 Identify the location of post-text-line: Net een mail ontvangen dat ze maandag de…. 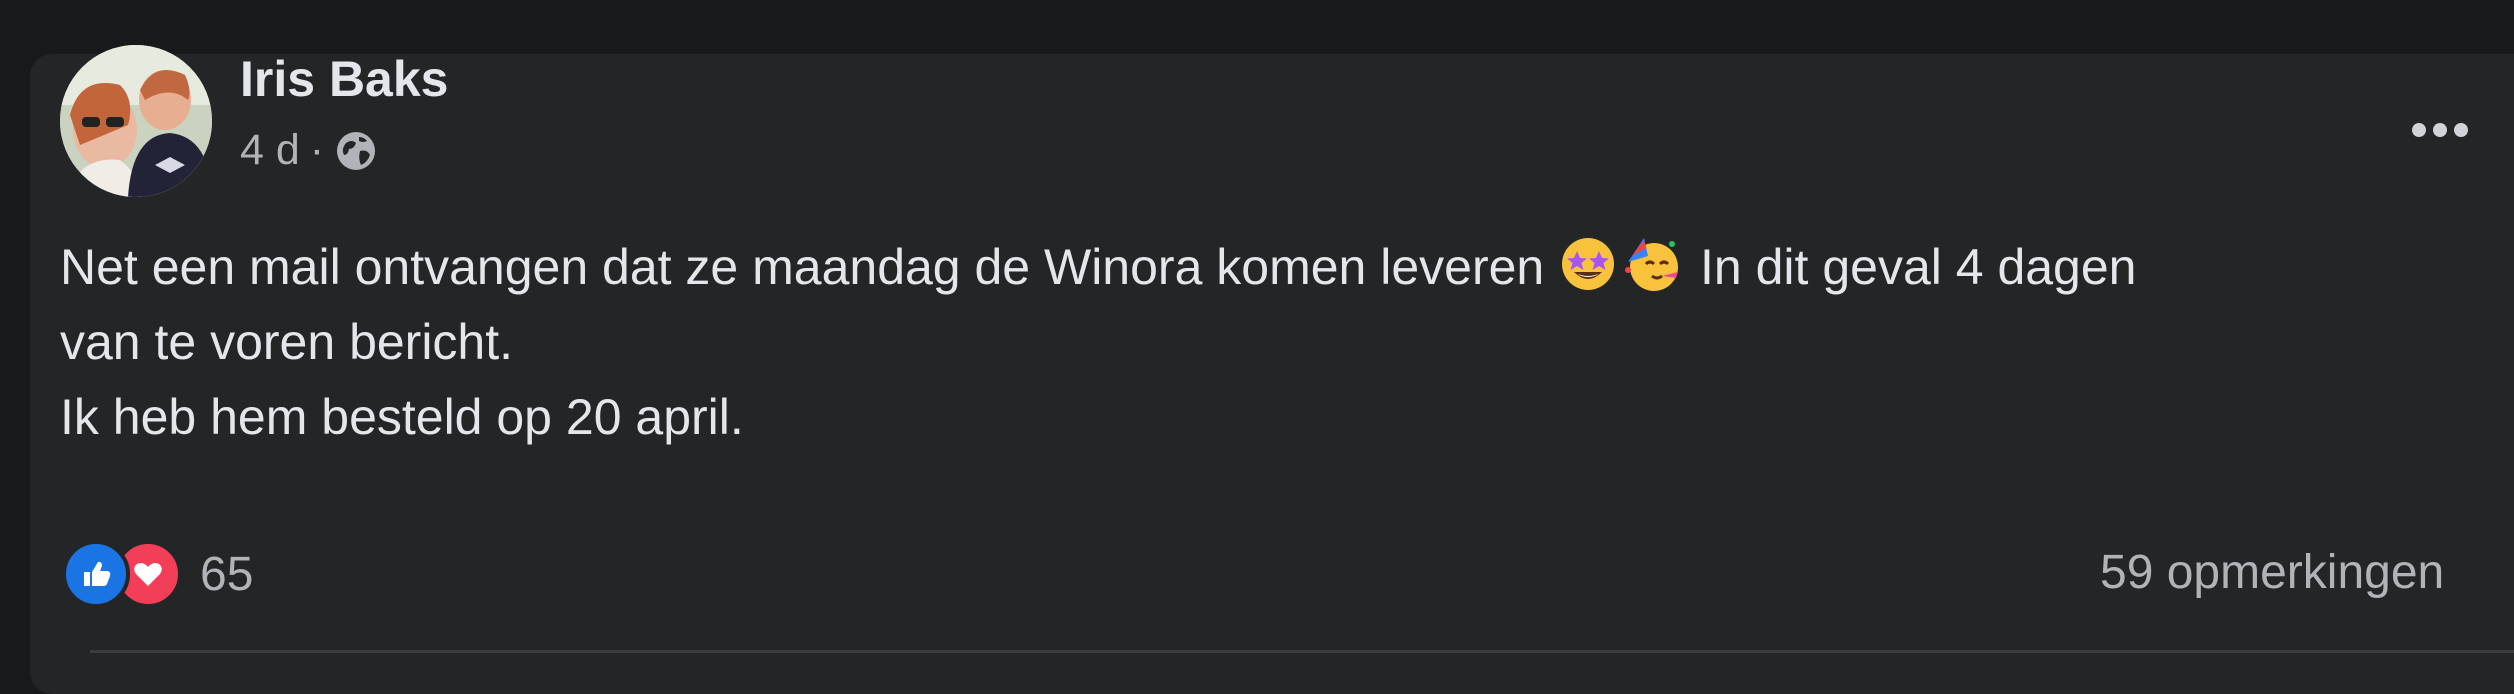
(1280, 267).